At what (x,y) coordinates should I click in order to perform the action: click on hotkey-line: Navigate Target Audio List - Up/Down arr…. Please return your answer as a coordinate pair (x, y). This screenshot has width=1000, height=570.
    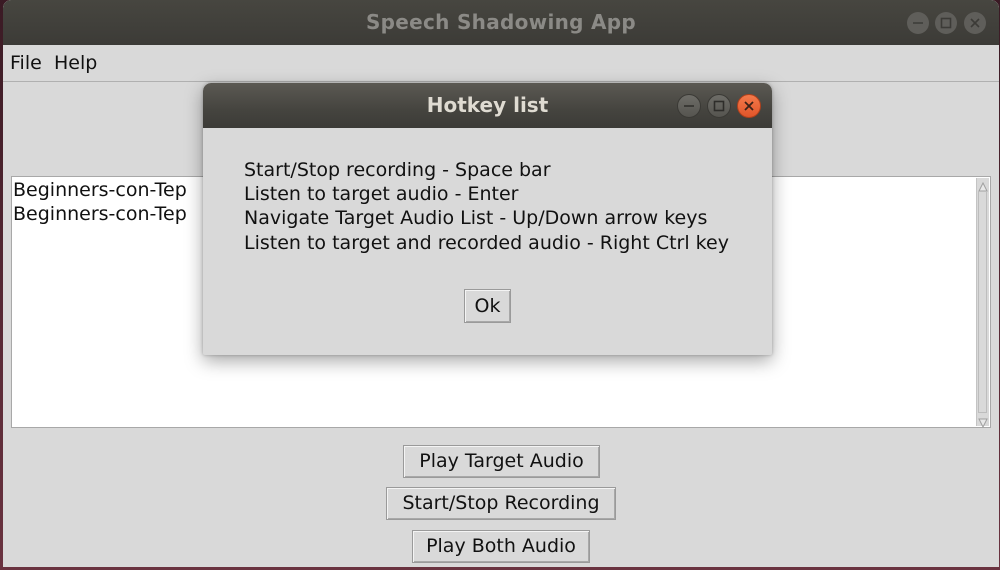
    Looking at the image, I should click on (476, 218).